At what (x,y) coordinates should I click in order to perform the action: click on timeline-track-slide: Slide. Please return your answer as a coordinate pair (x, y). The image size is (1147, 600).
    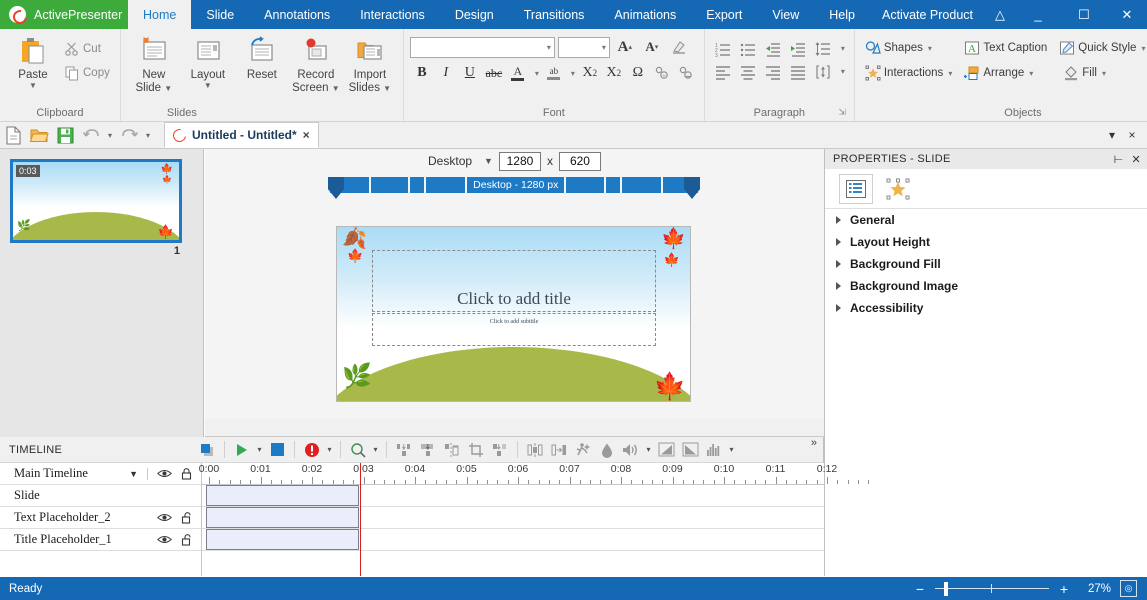
    Looking at the image, I should click on (100, 496).